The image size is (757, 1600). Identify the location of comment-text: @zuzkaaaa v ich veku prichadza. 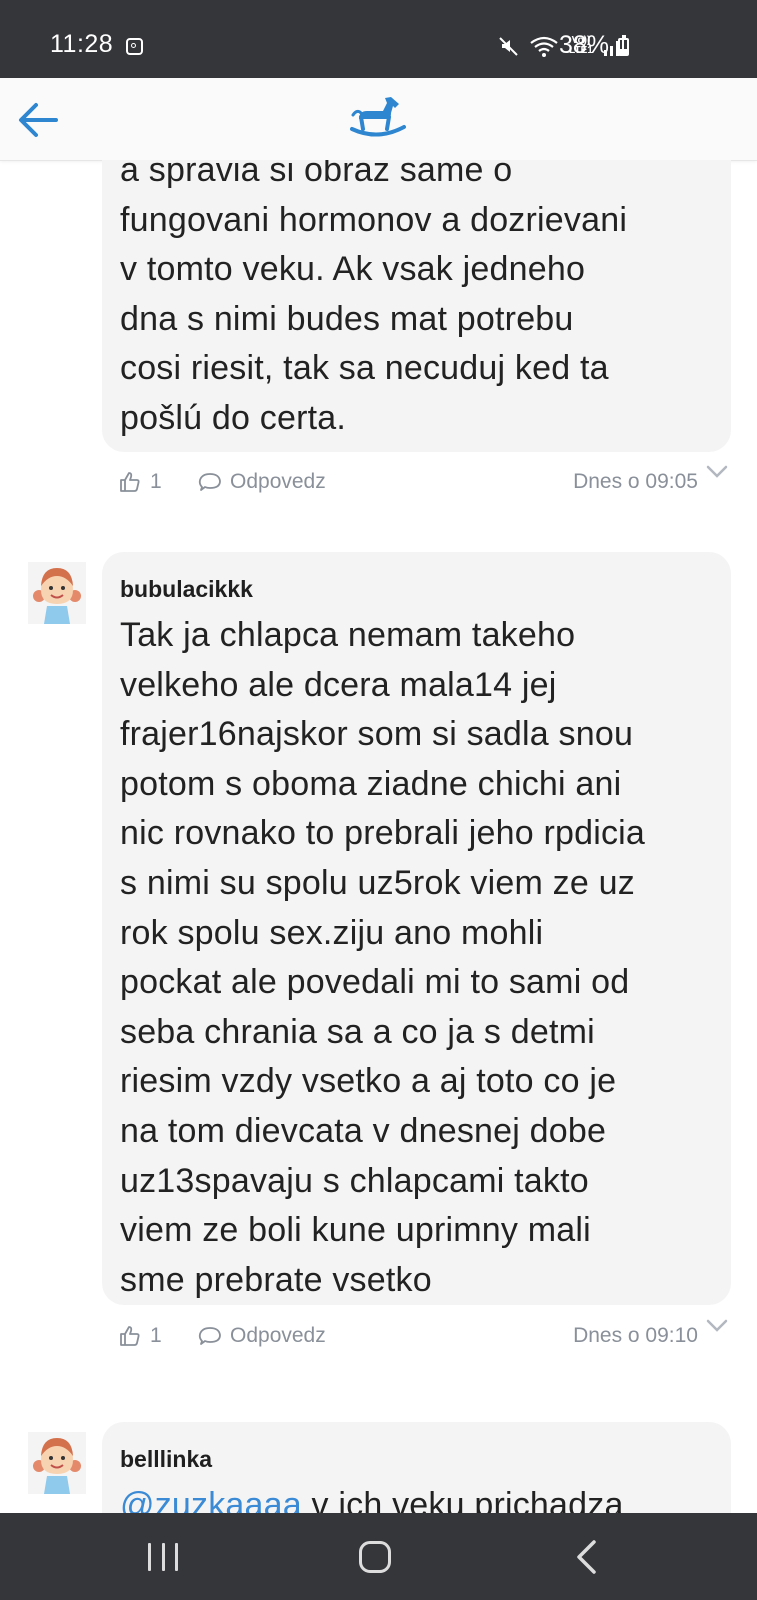
(416, 1497).